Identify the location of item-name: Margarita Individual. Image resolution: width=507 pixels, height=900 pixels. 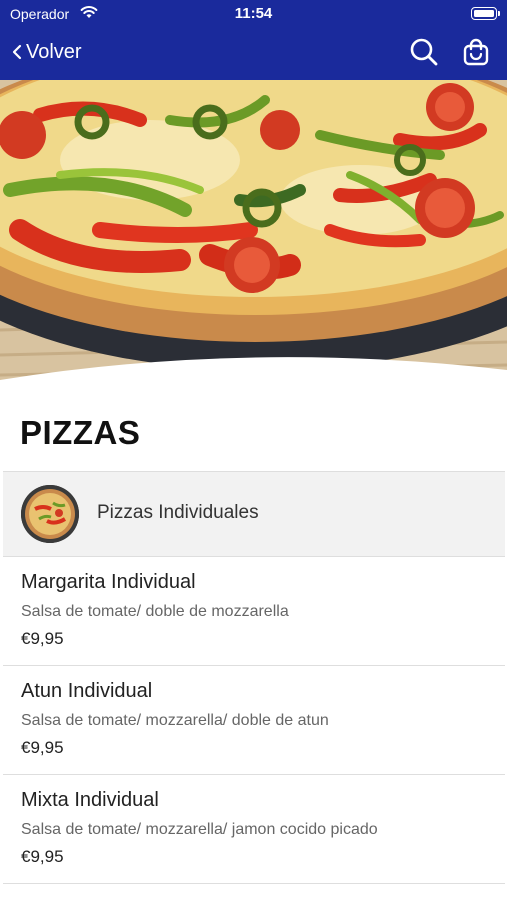
(108, 582).